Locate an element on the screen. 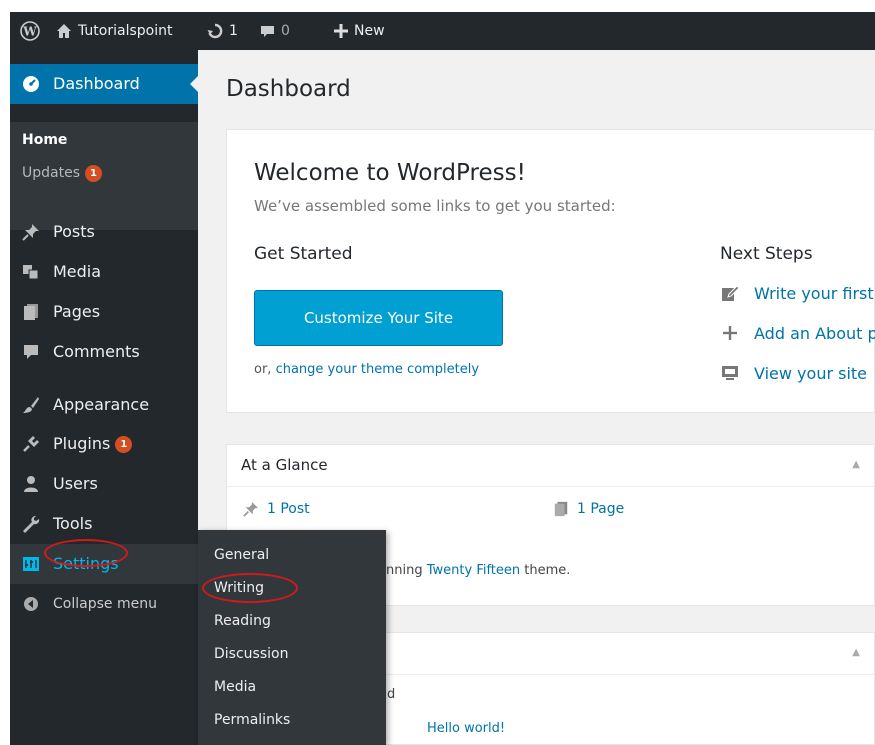 This screenshot has width=875, height=745. glance-pages-link: 1 Page is located at coordinates (588, 509).